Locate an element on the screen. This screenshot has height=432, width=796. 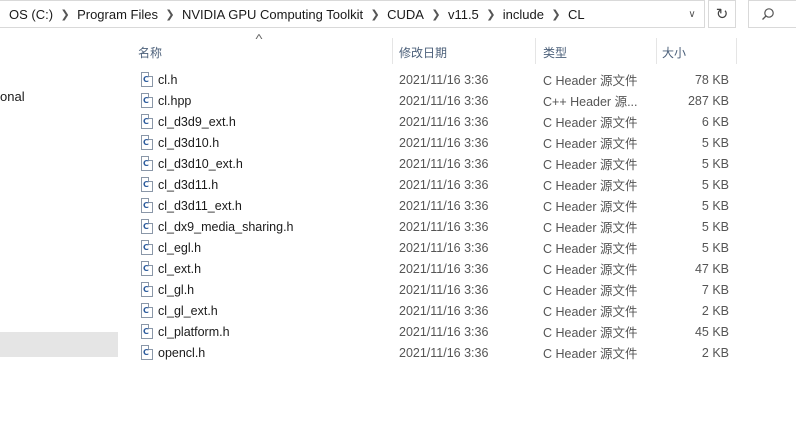
file-name: cl.h is located at coordinates (168, 79).